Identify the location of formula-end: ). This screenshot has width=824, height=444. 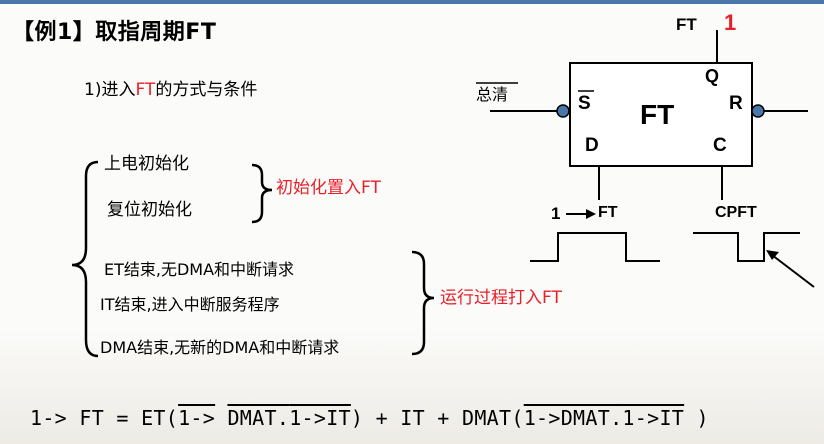
(702, 418).